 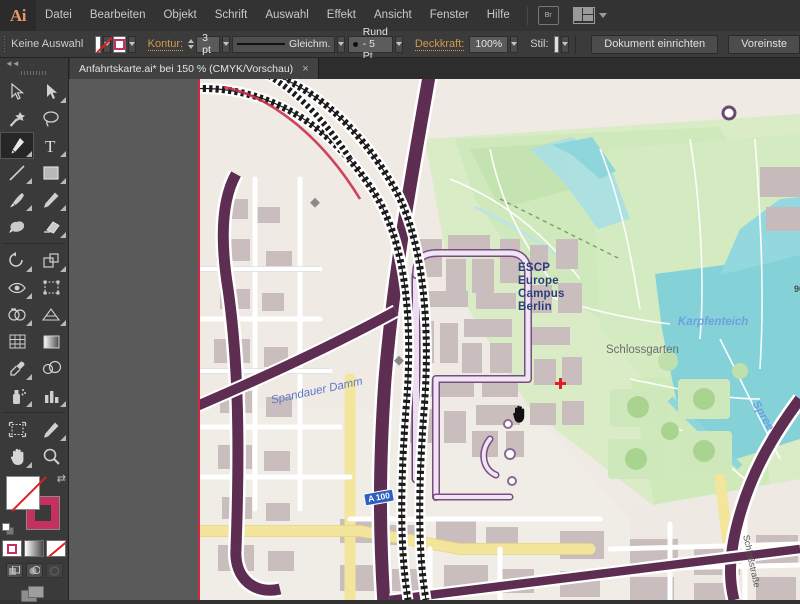 What do you see at coordinates (17, 287) in the screenshot?
I see `width-tool` at bounding box center [17, 287].